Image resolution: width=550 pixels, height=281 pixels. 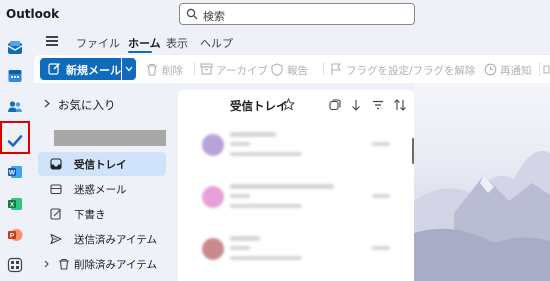 I want to click on rail-apps, so click(x=15, y=265).